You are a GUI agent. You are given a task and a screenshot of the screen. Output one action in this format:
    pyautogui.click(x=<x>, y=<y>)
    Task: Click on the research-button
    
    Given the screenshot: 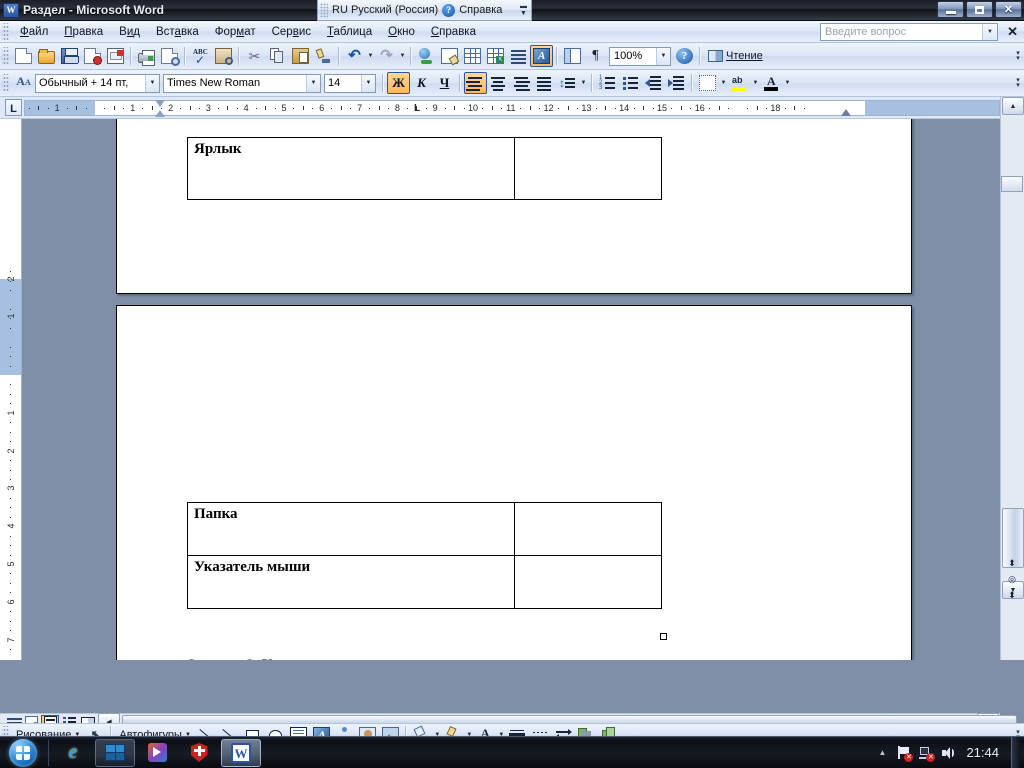 What is the action you would take?
    pyautogui.click(x=223, y=56)
    